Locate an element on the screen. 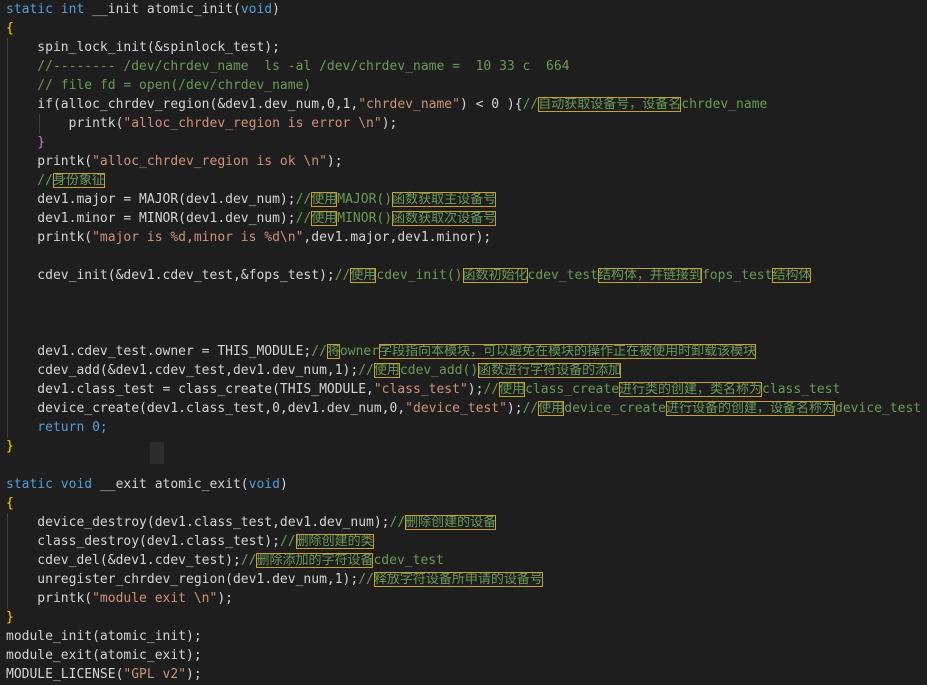 This screenshot has width=927, height=685. code-token: module_init(atomic_init); is located at coordinates (104, 636).